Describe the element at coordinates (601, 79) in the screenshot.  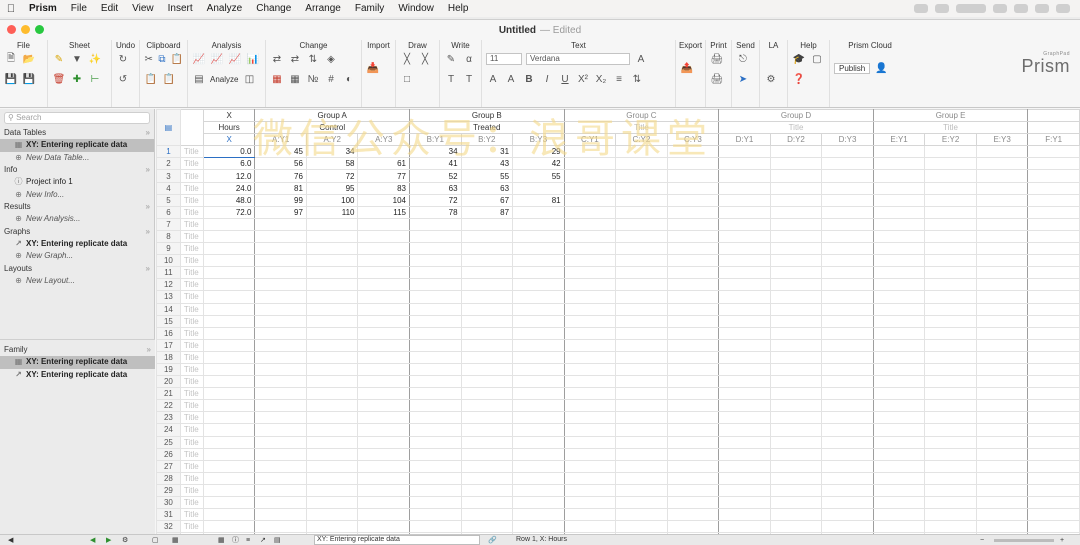
I see `subscript-icon: X₂` at that location.